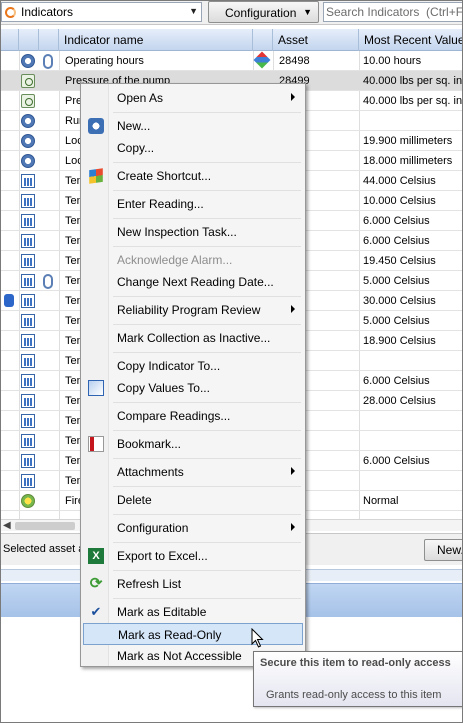 The height and width of the screenshot is (723, 463). I want to click on configuration-button: Configuration ▼, so click(263, 12).